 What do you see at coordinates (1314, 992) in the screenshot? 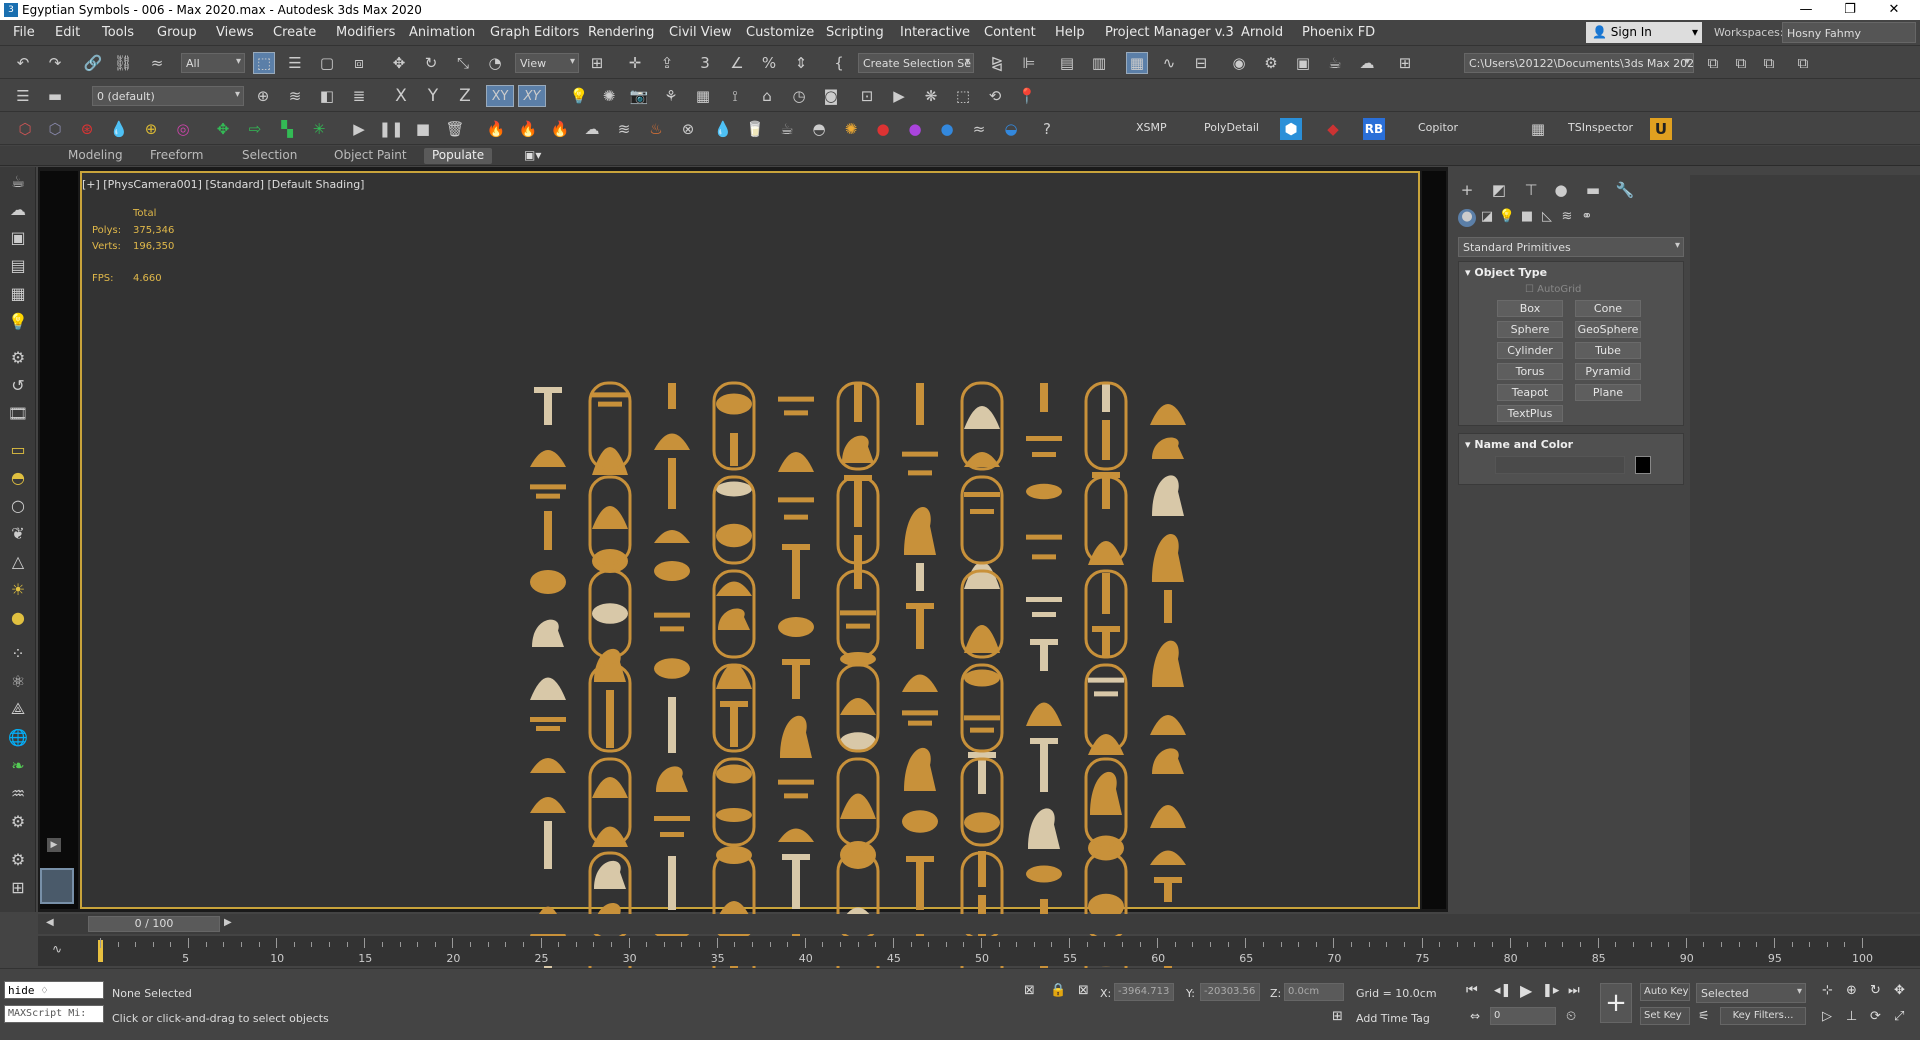
I see `z-coord-field: 0.0cm` at bounding box center [1314, 992].